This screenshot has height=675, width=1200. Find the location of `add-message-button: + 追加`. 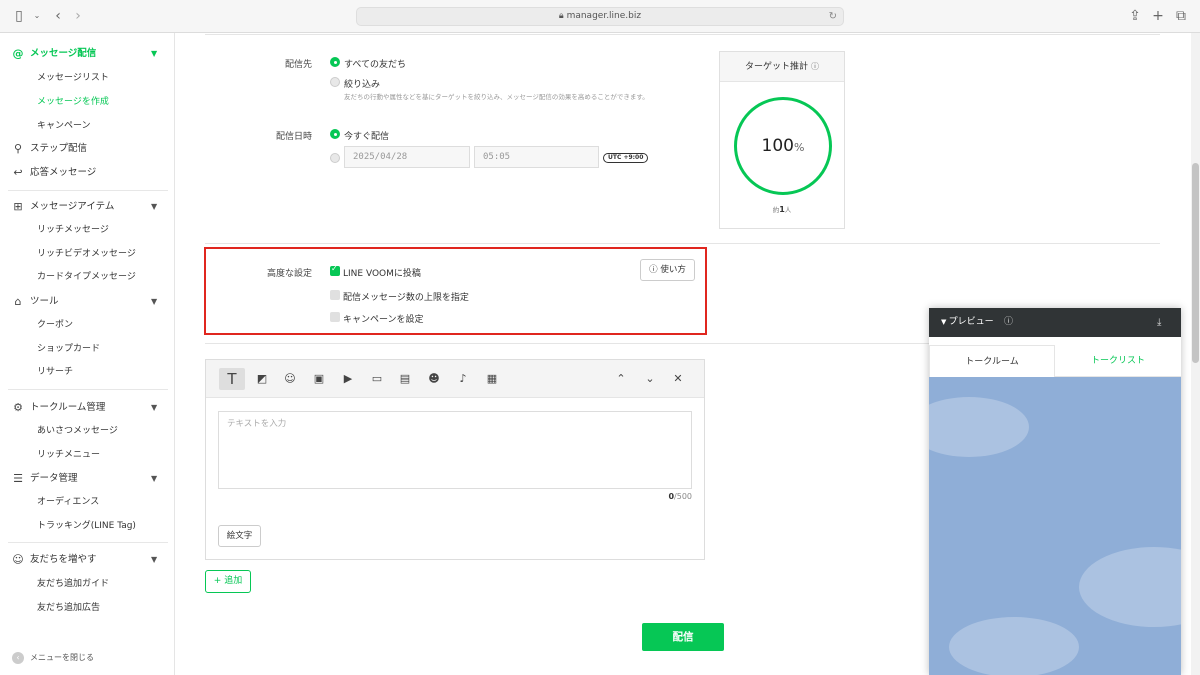

add-message-button: + 追加 is located at coordinates (228, 581).